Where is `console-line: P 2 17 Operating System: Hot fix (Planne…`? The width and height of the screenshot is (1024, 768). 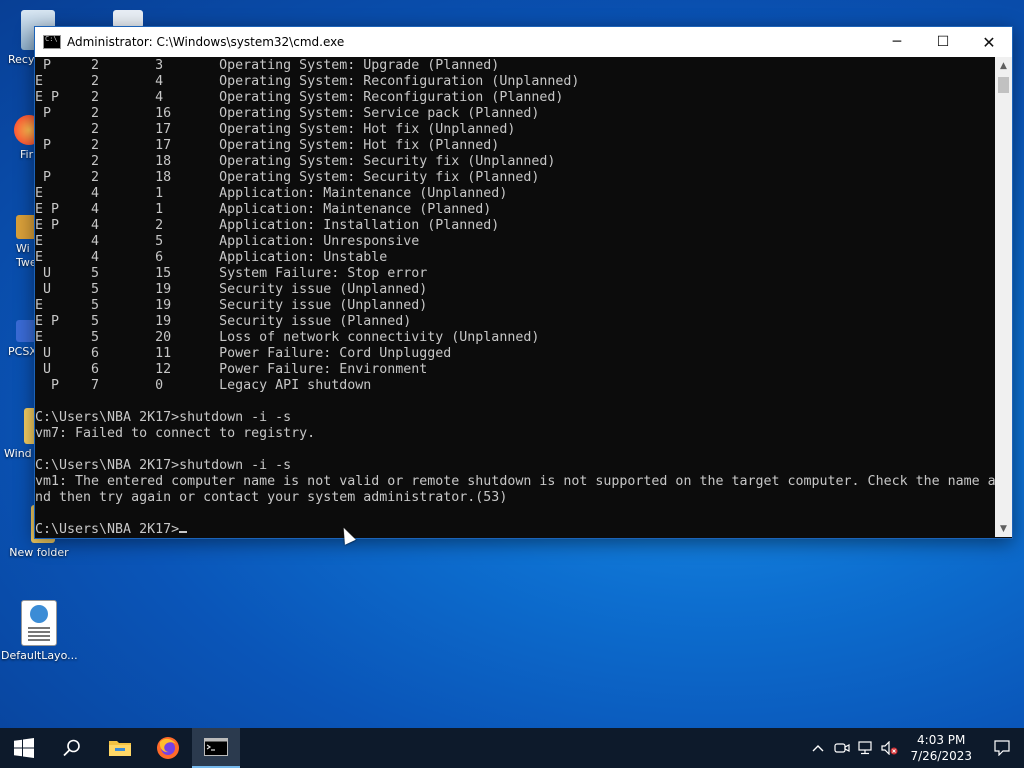 console-line: P 2 17 Operating System: Hot fix (Planne… is located at coordinates (267, 145).